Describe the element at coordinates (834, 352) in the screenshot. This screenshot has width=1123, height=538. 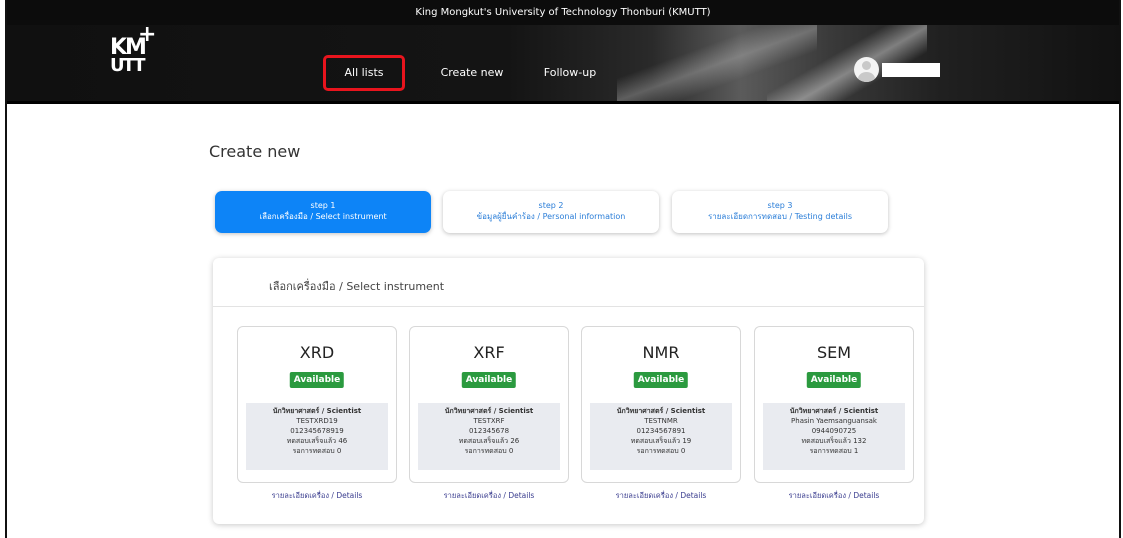
I see `instrument-name: SEM` at that location.